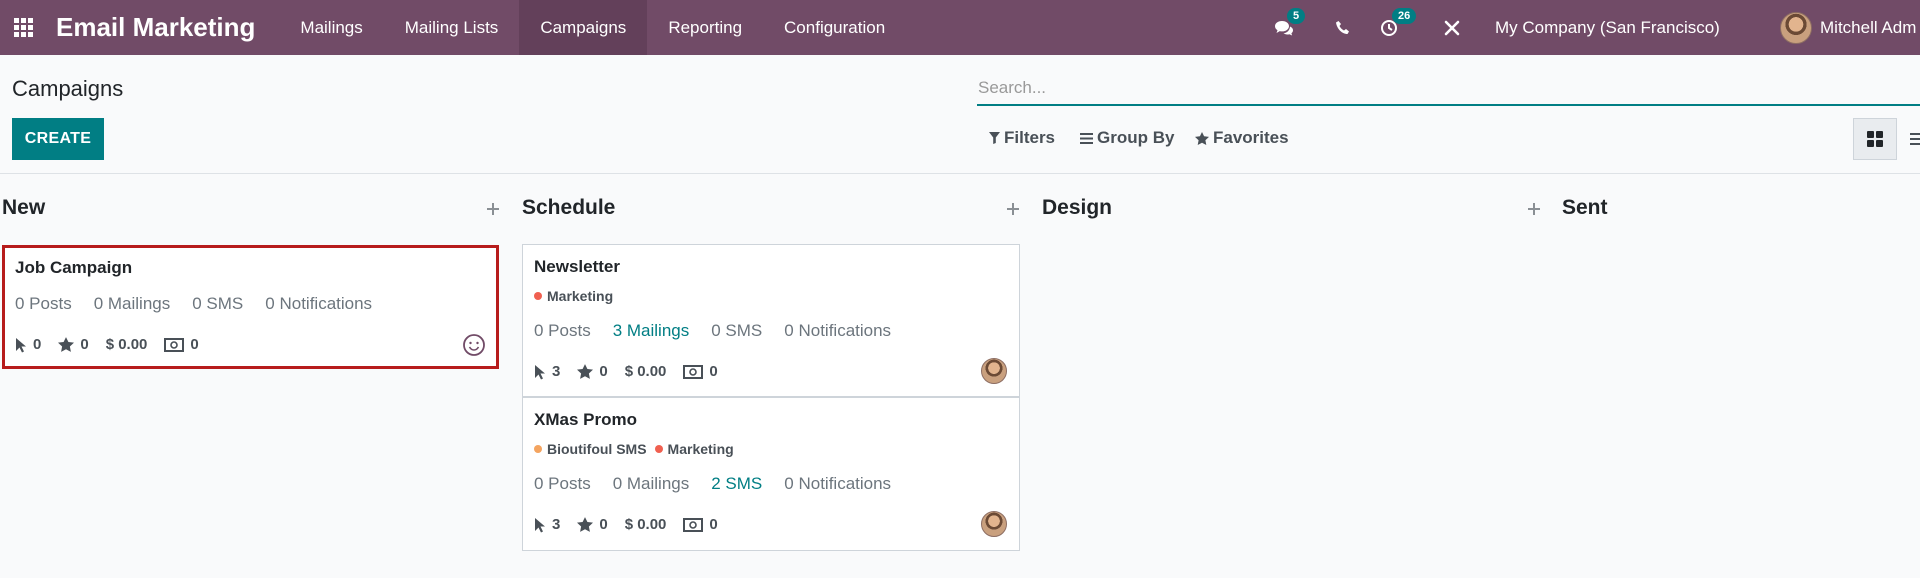 This screenshot has width=1920, height=578. What do you see at coordinates (1136, 137) in the screenshot?
I see `group-by-label: Group By` at bounding box center [1136, 137].